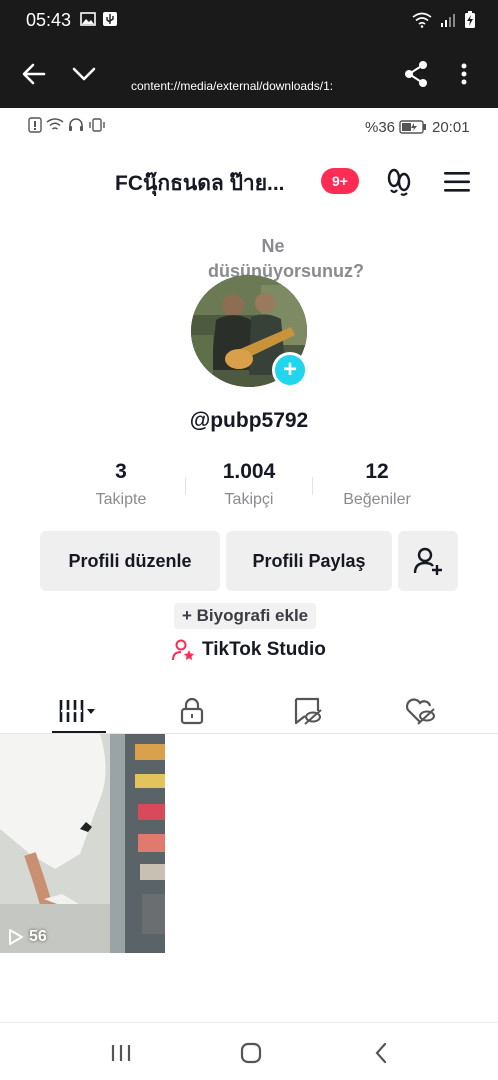 This screenshot has width=498, height=1080. I want to click on stat-likes-value: 12, so click(377, 471).